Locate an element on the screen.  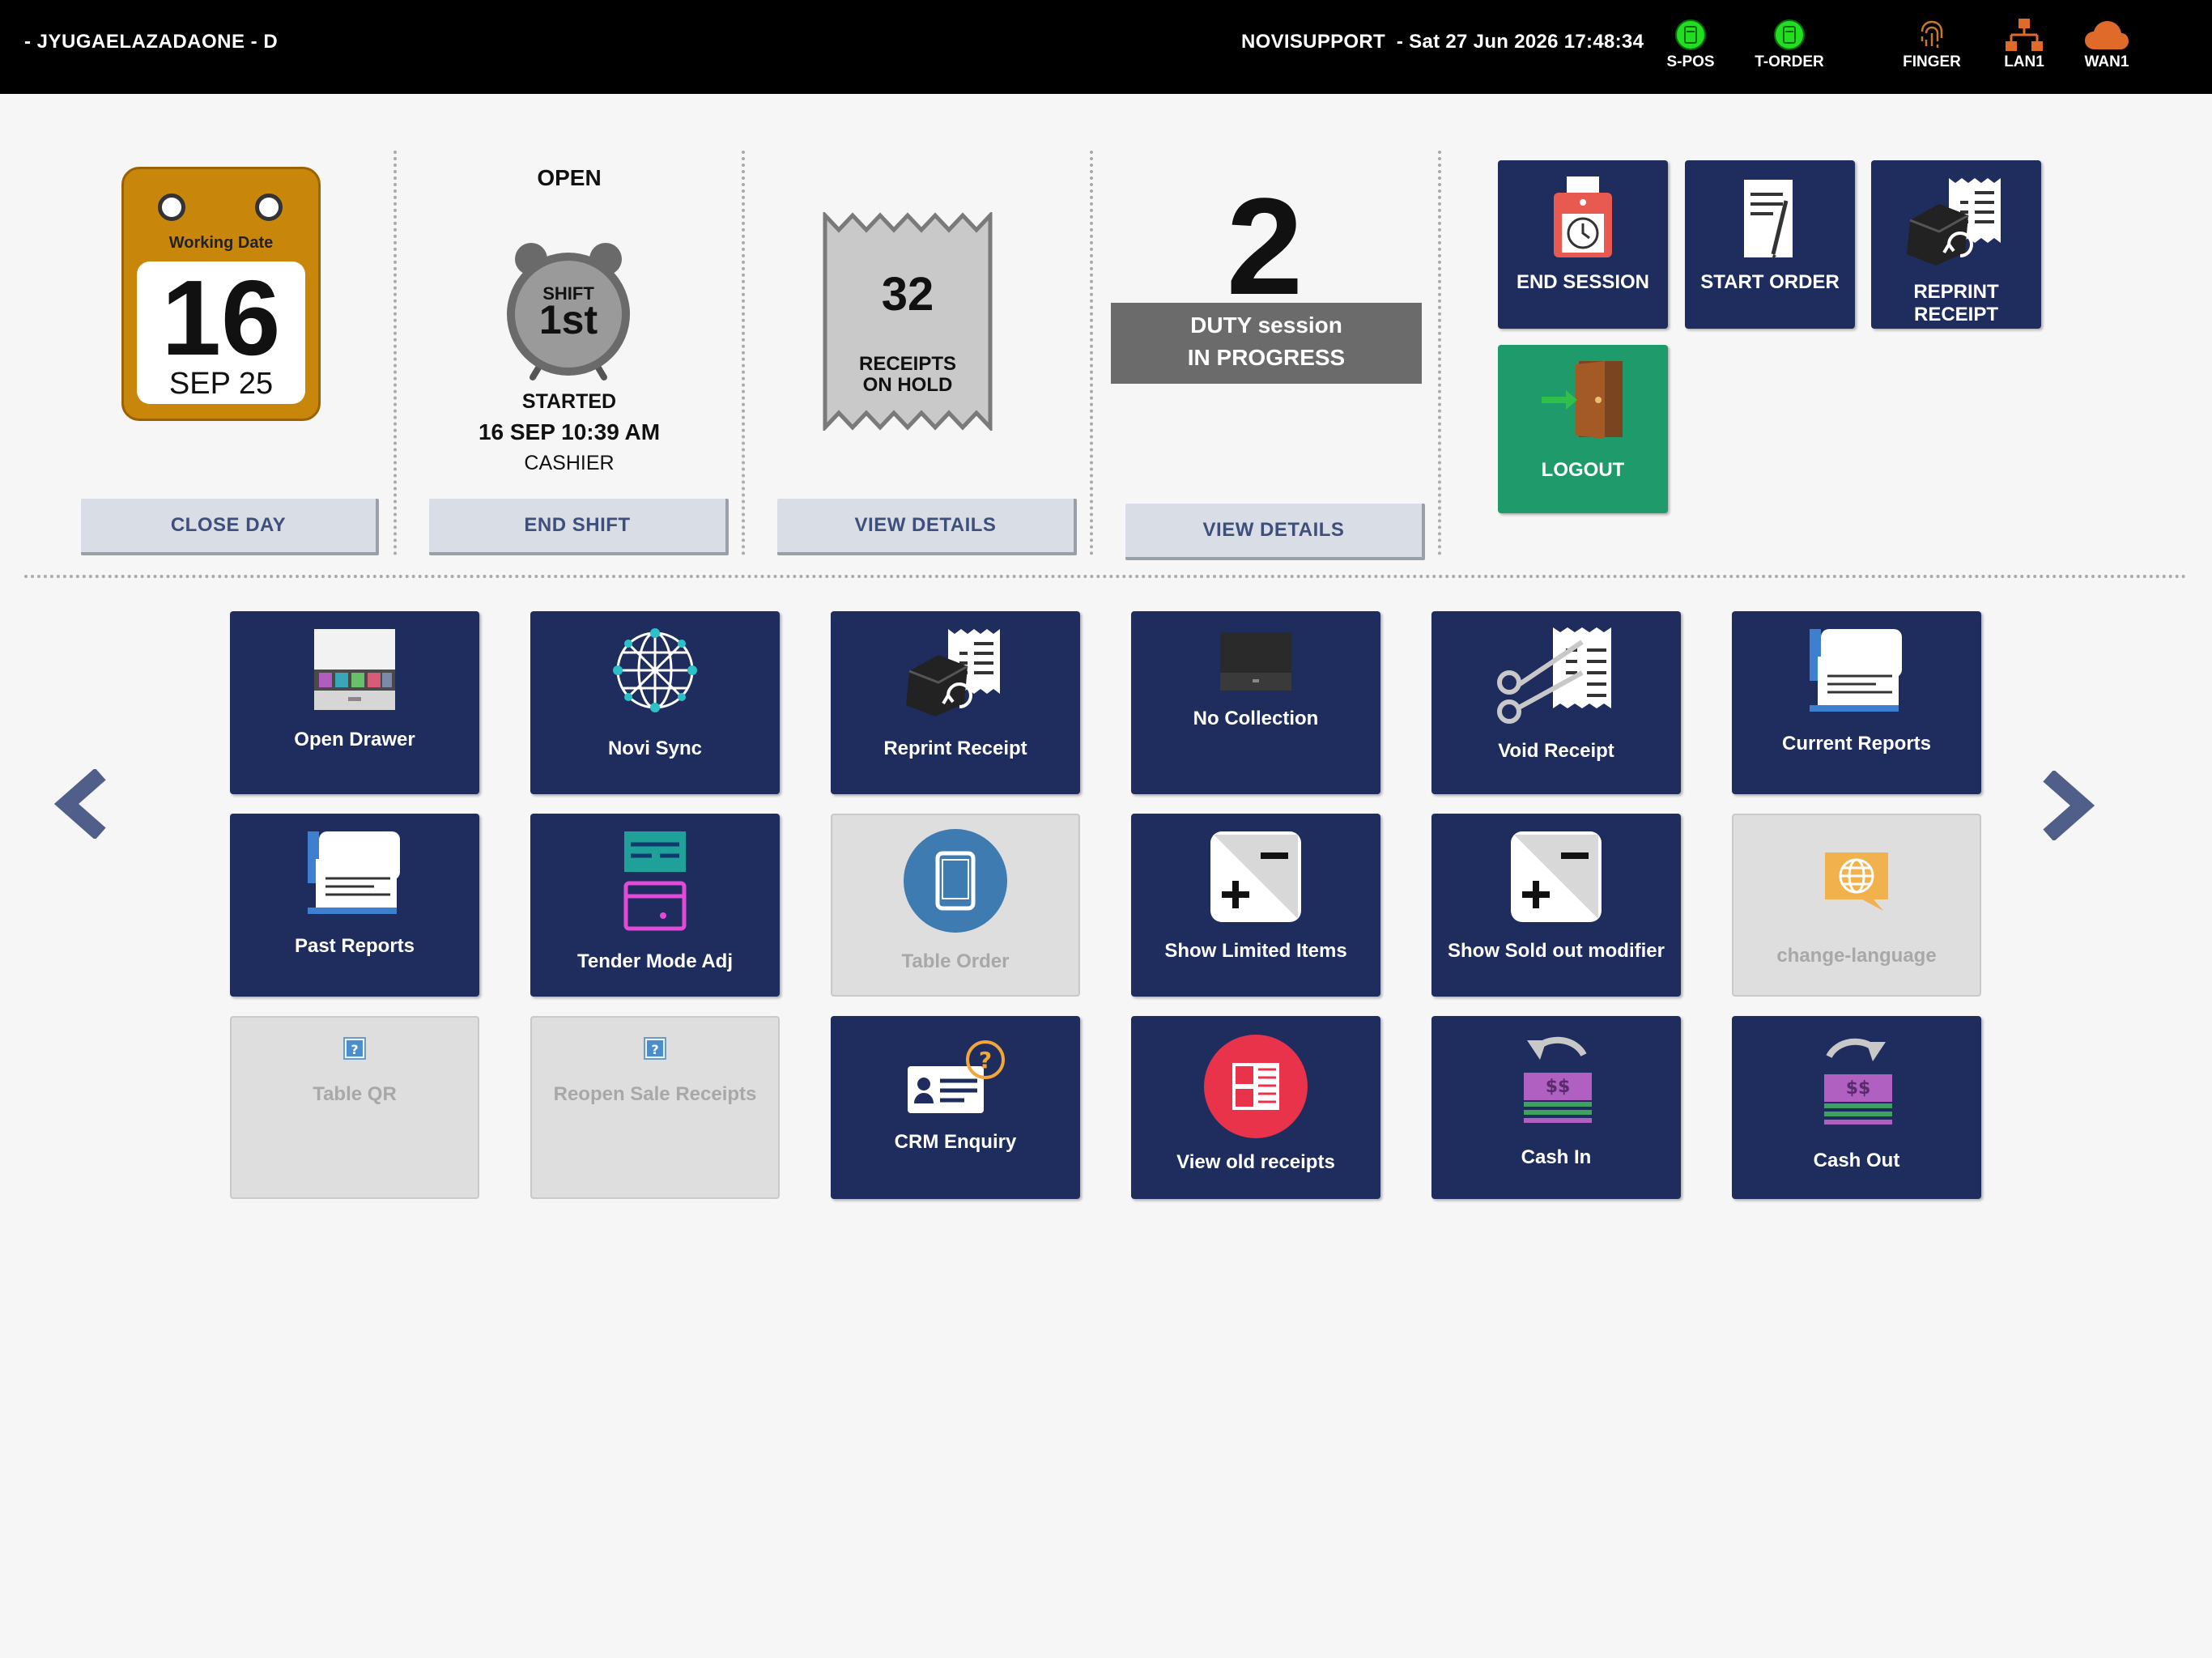
cash-out-icon: $$ is located at coordinates (1857, 1082).